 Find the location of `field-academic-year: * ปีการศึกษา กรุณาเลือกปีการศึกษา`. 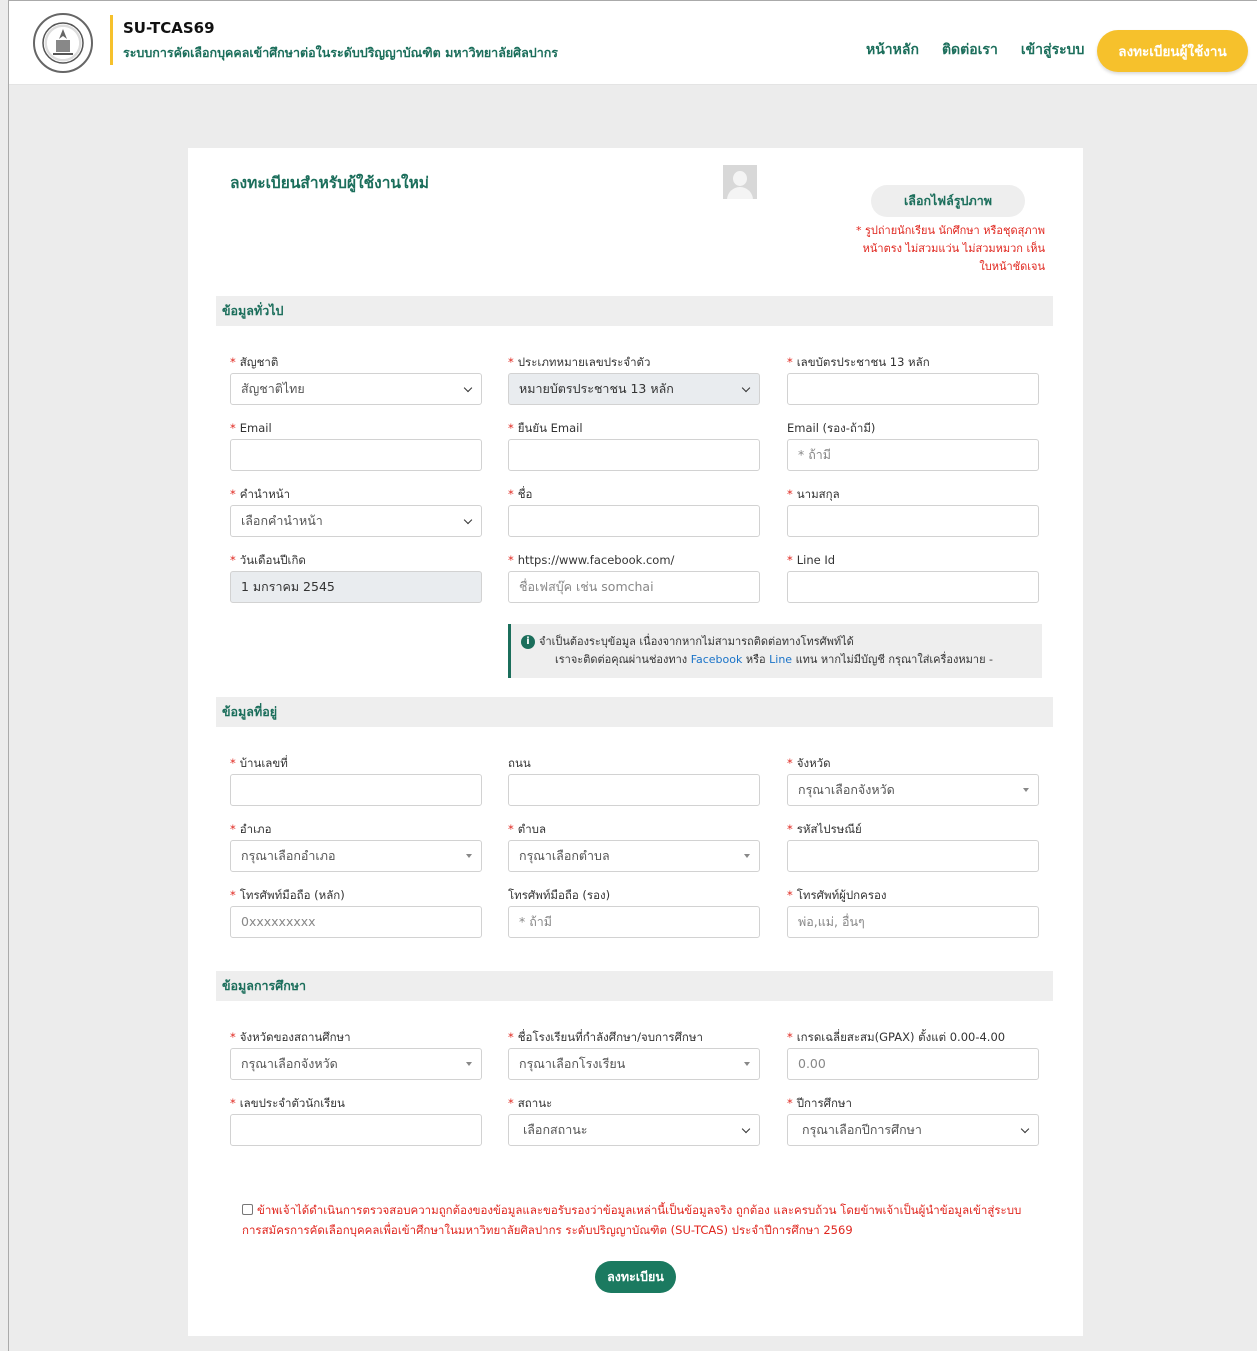

field-academic-year: * ปีการศึกษา กรุณาเลือกปีการศึกษา is located at coordinates (913, 1120).